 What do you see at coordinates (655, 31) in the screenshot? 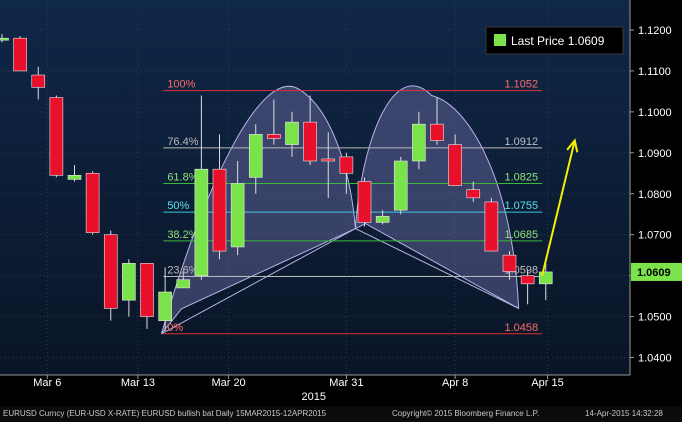
I see `y-tick-label: 1.1200` at bounding box center [655, 31].